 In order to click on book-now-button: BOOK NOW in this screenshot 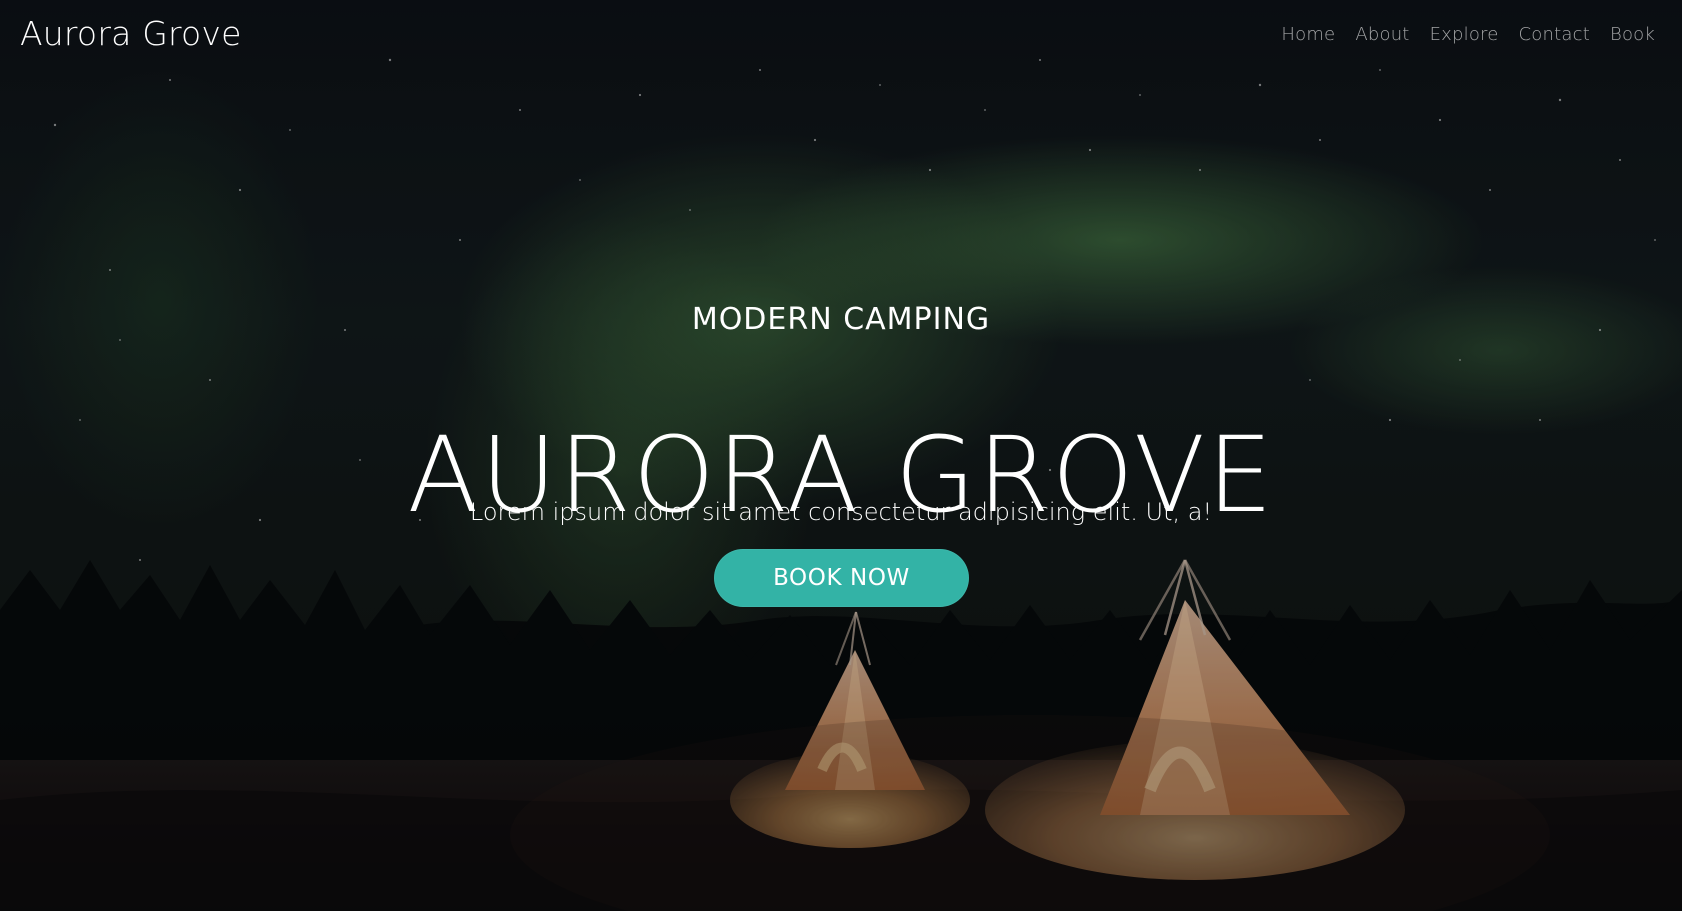, I will do `click(841, 578)`.